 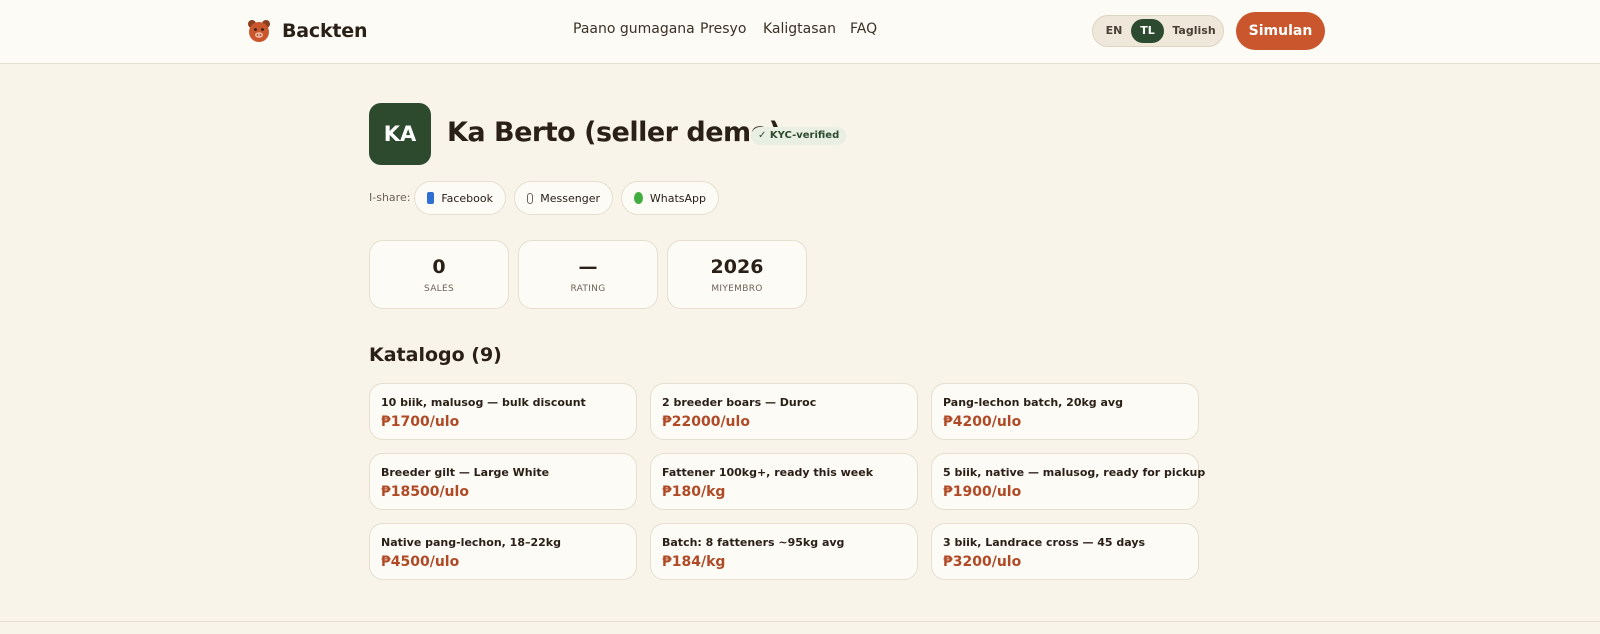 What do you see at coordinates (1065, 411) in the screenshot?
I see `listing-card: Pang-lechon batch, 20kg avg ₱4200/ulo` at bounding box center [1065, 411].